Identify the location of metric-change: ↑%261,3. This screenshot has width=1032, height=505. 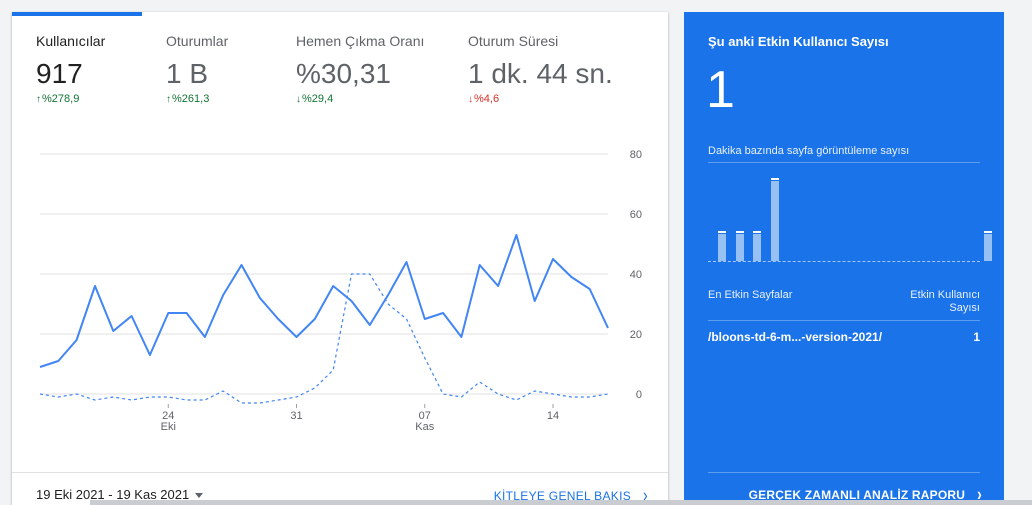
(188, 99).